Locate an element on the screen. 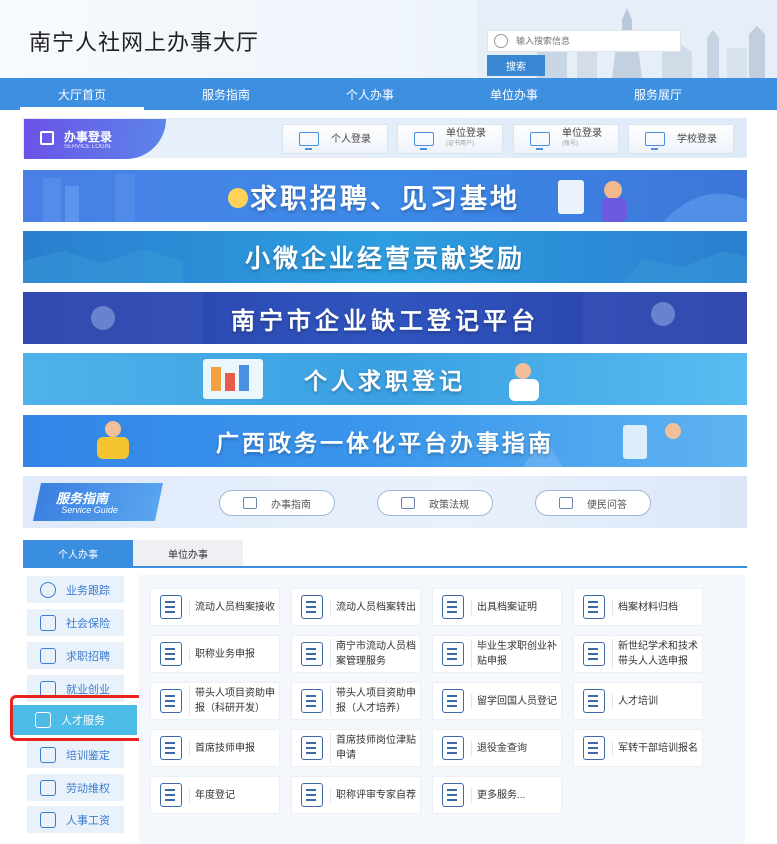  service-item: 南宁市流动人员档案管理服务 is located at coordinates (356, 654).